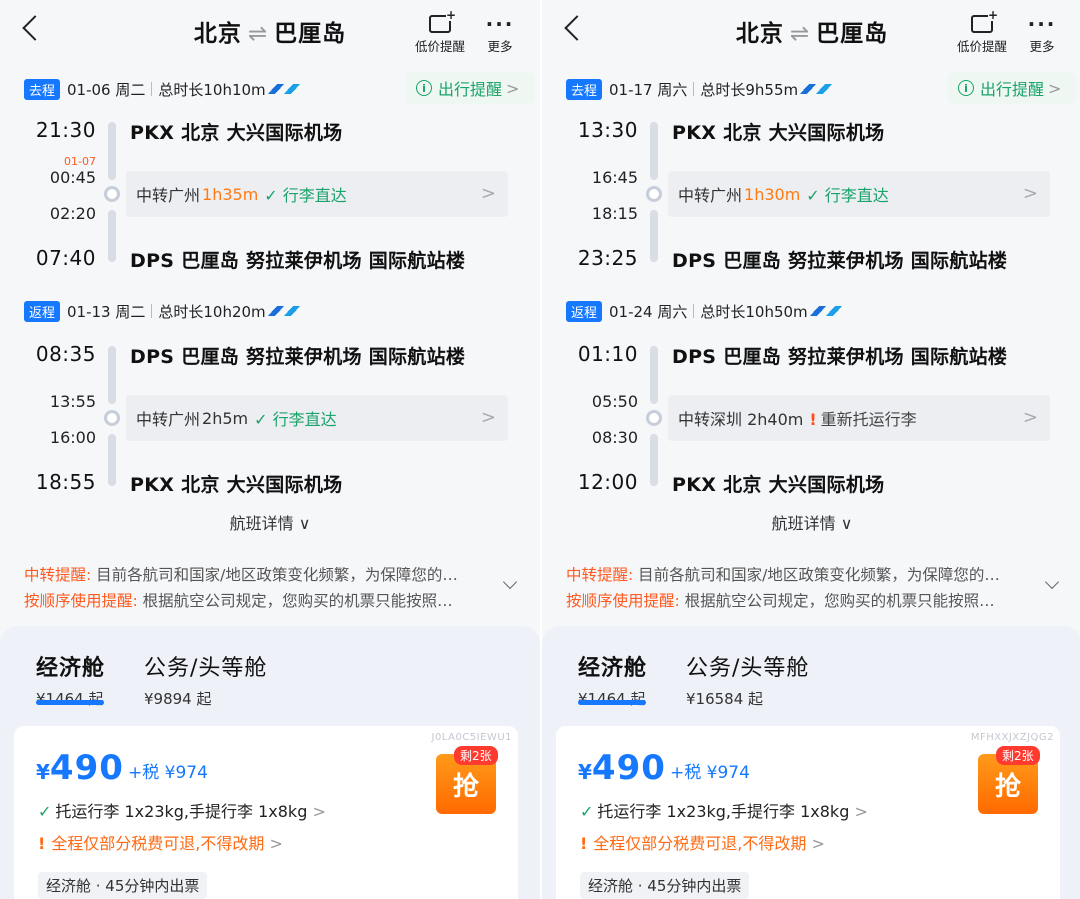 This screenshot has width=1080, height=899. I want to click on active-tab-indicator, so click(70, 702).